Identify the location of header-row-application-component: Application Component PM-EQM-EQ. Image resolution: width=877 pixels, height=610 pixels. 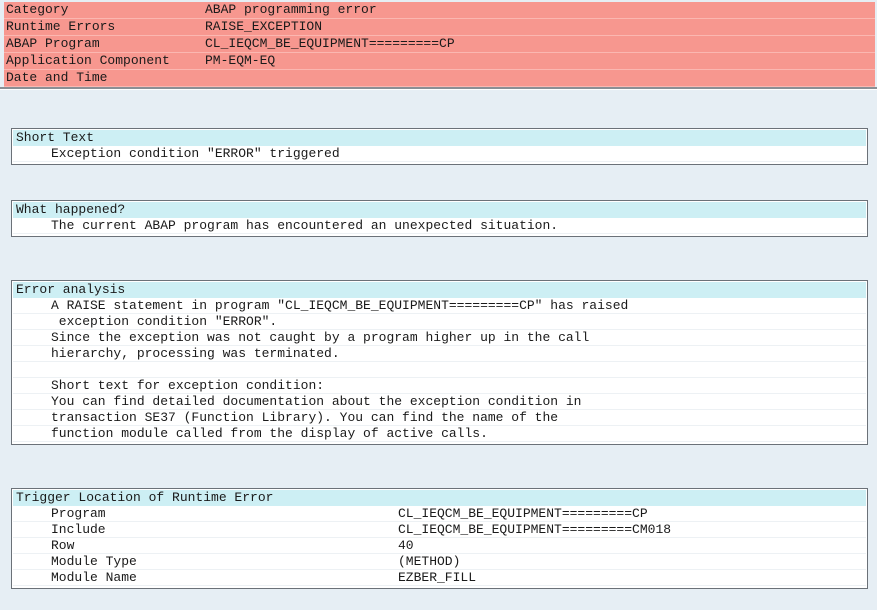
(439, 61).